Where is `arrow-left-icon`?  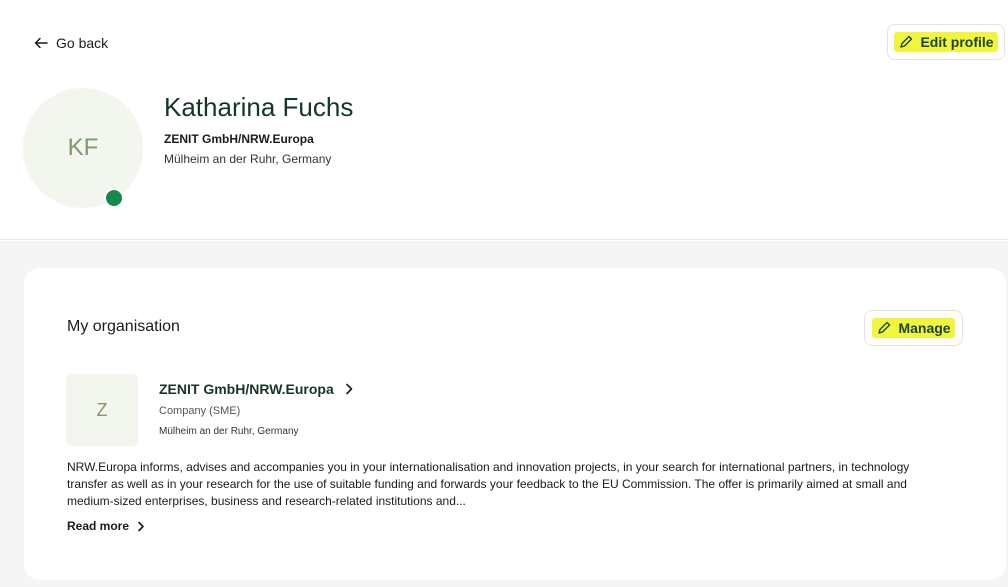 arrow-left-icon is located at coordinates (41, 43).